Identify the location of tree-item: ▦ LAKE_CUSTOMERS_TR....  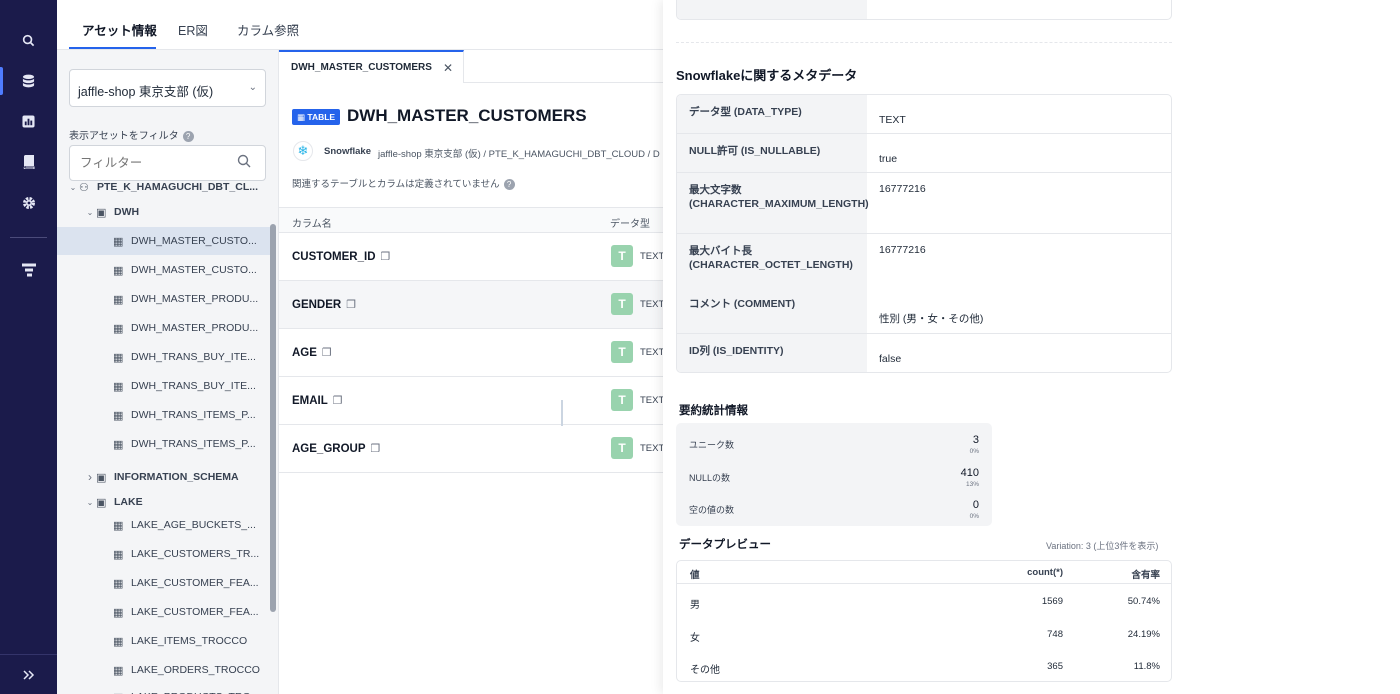
(164, 554).